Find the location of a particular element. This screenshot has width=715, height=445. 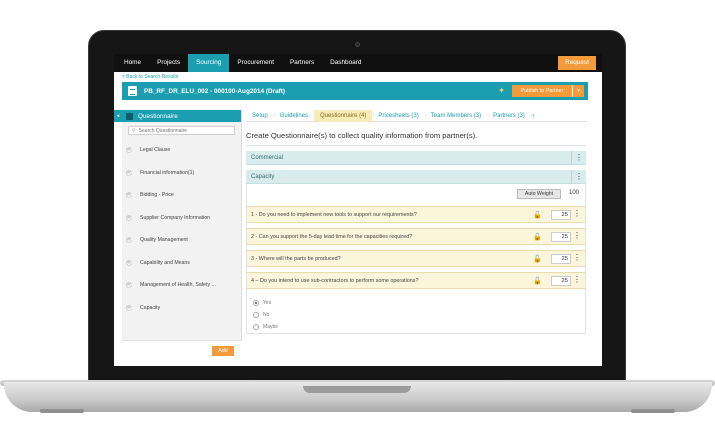

sidebar-item-financial-information: Financial information(1) is located at coordinates (181, 173).